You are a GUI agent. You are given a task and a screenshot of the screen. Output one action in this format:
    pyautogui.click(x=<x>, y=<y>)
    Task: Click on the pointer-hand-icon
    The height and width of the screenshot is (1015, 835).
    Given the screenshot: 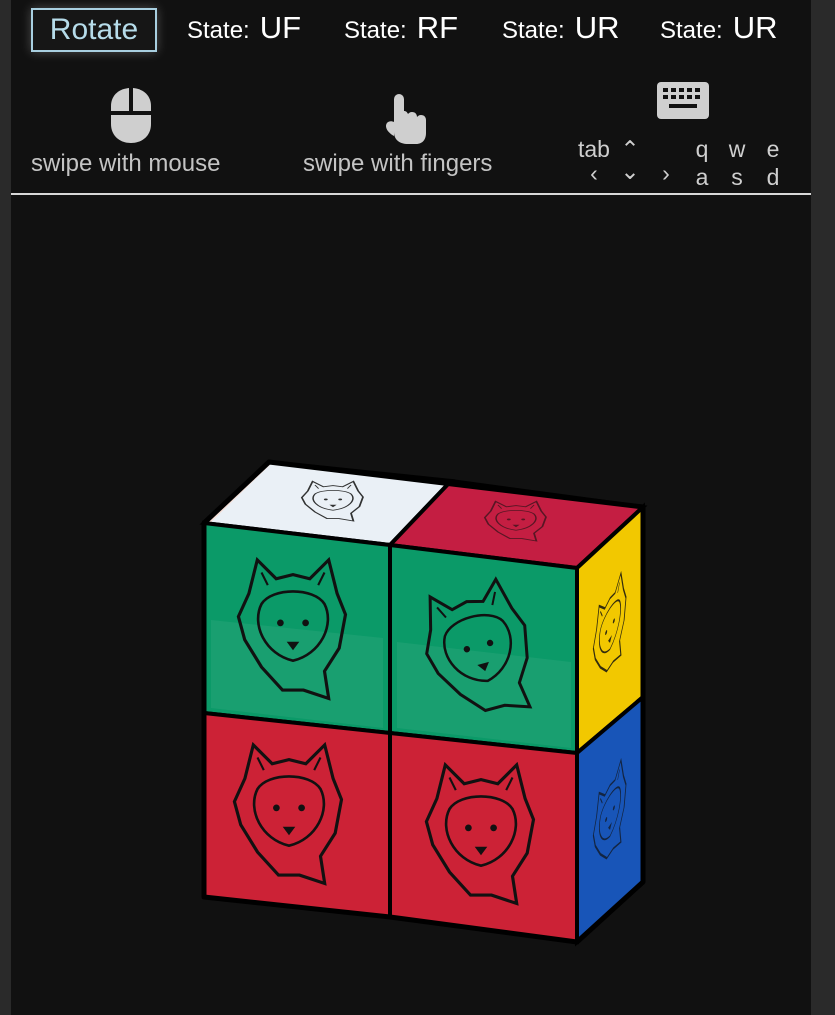 What is the action you would take?
    pyautogui.click(x=406, y=119)
    